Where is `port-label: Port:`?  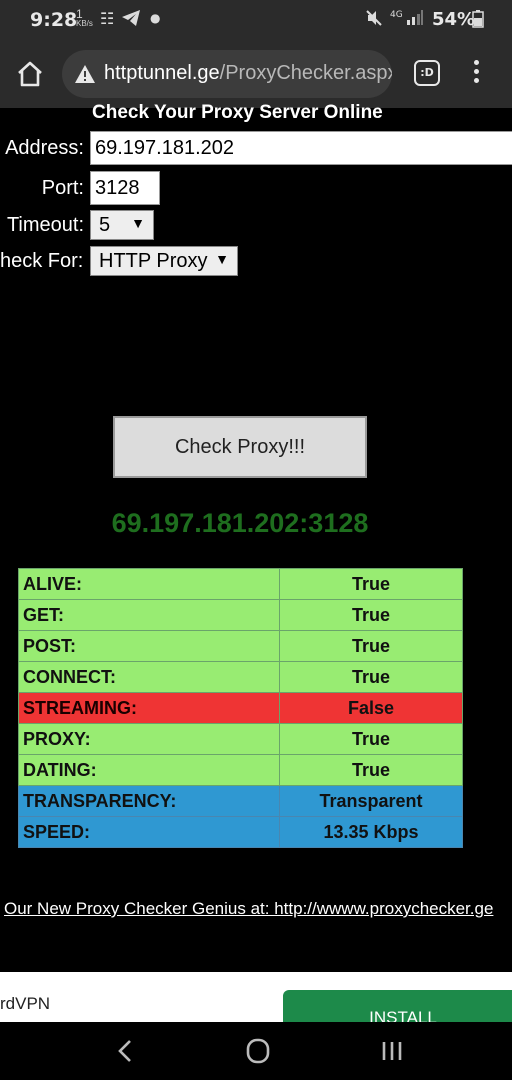
port-label: Port: is located at coordinates (62, 188).